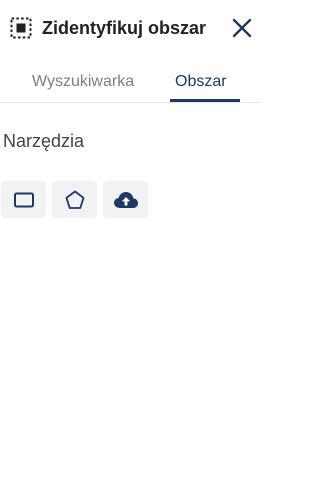  I want to click on close-icon, so click(242, 28).